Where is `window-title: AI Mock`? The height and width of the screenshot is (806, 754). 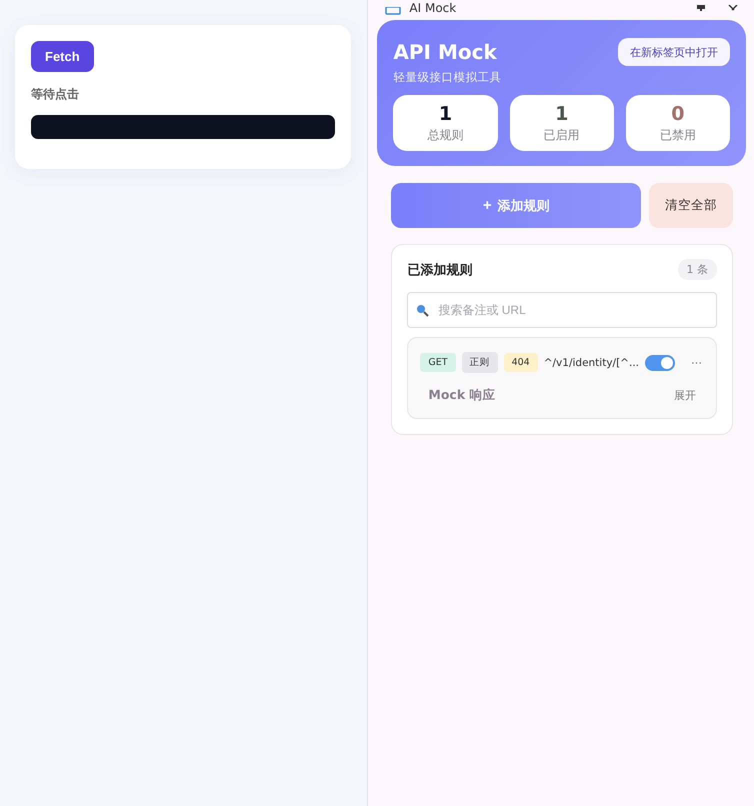 window-title: AI Mock is located at coordinates (432, 8).